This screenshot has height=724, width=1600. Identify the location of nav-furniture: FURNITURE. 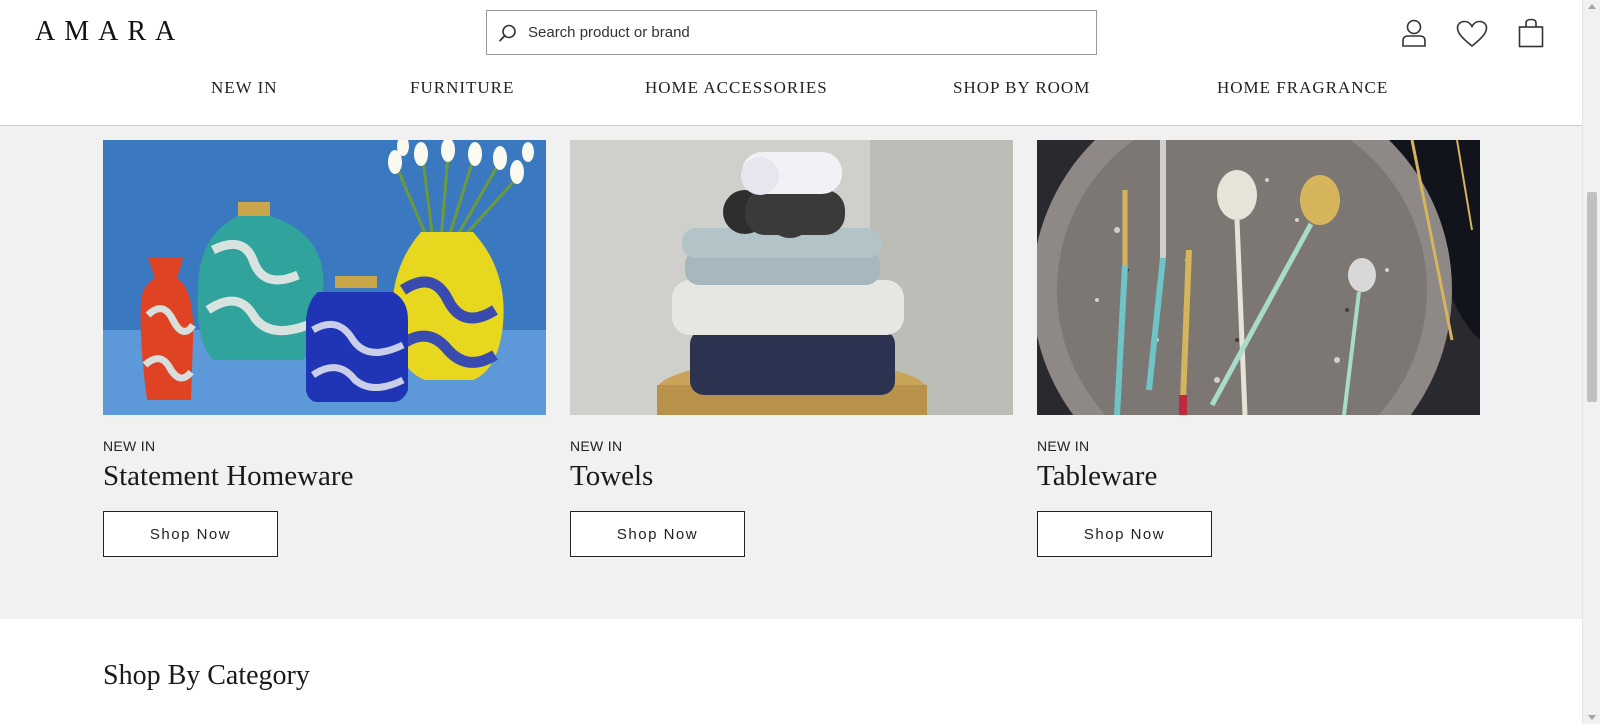
(462, 88).